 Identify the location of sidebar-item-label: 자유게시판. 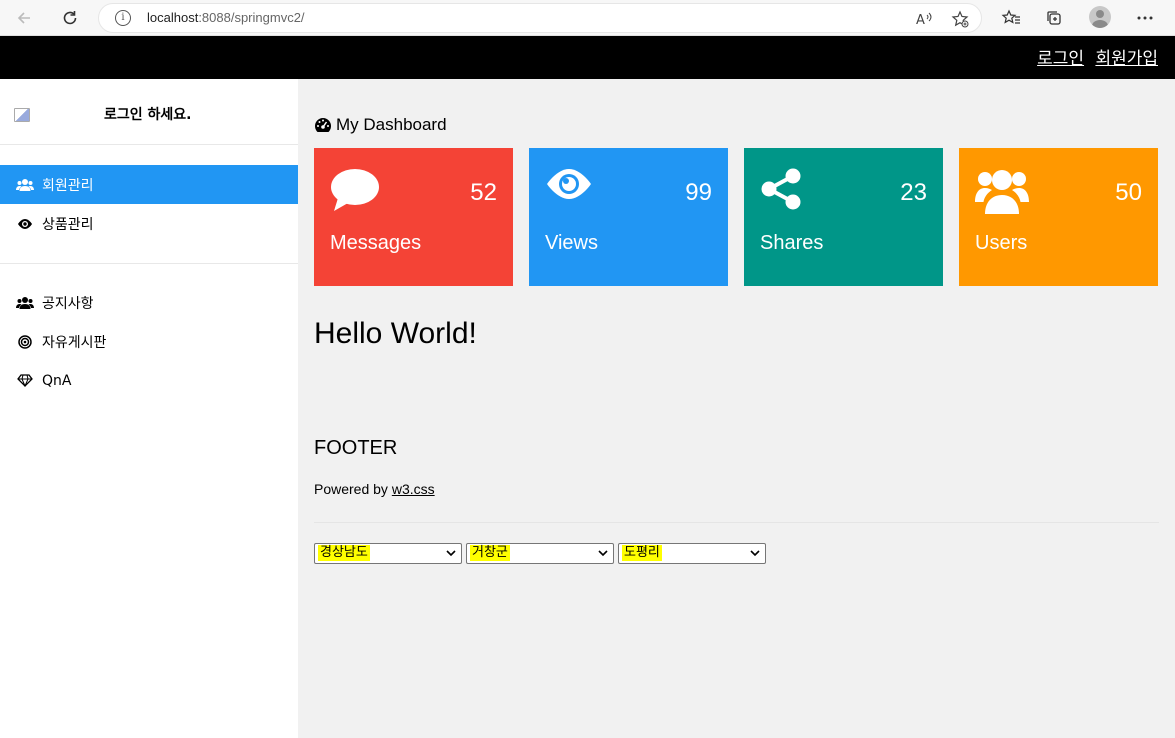
(74, 342).